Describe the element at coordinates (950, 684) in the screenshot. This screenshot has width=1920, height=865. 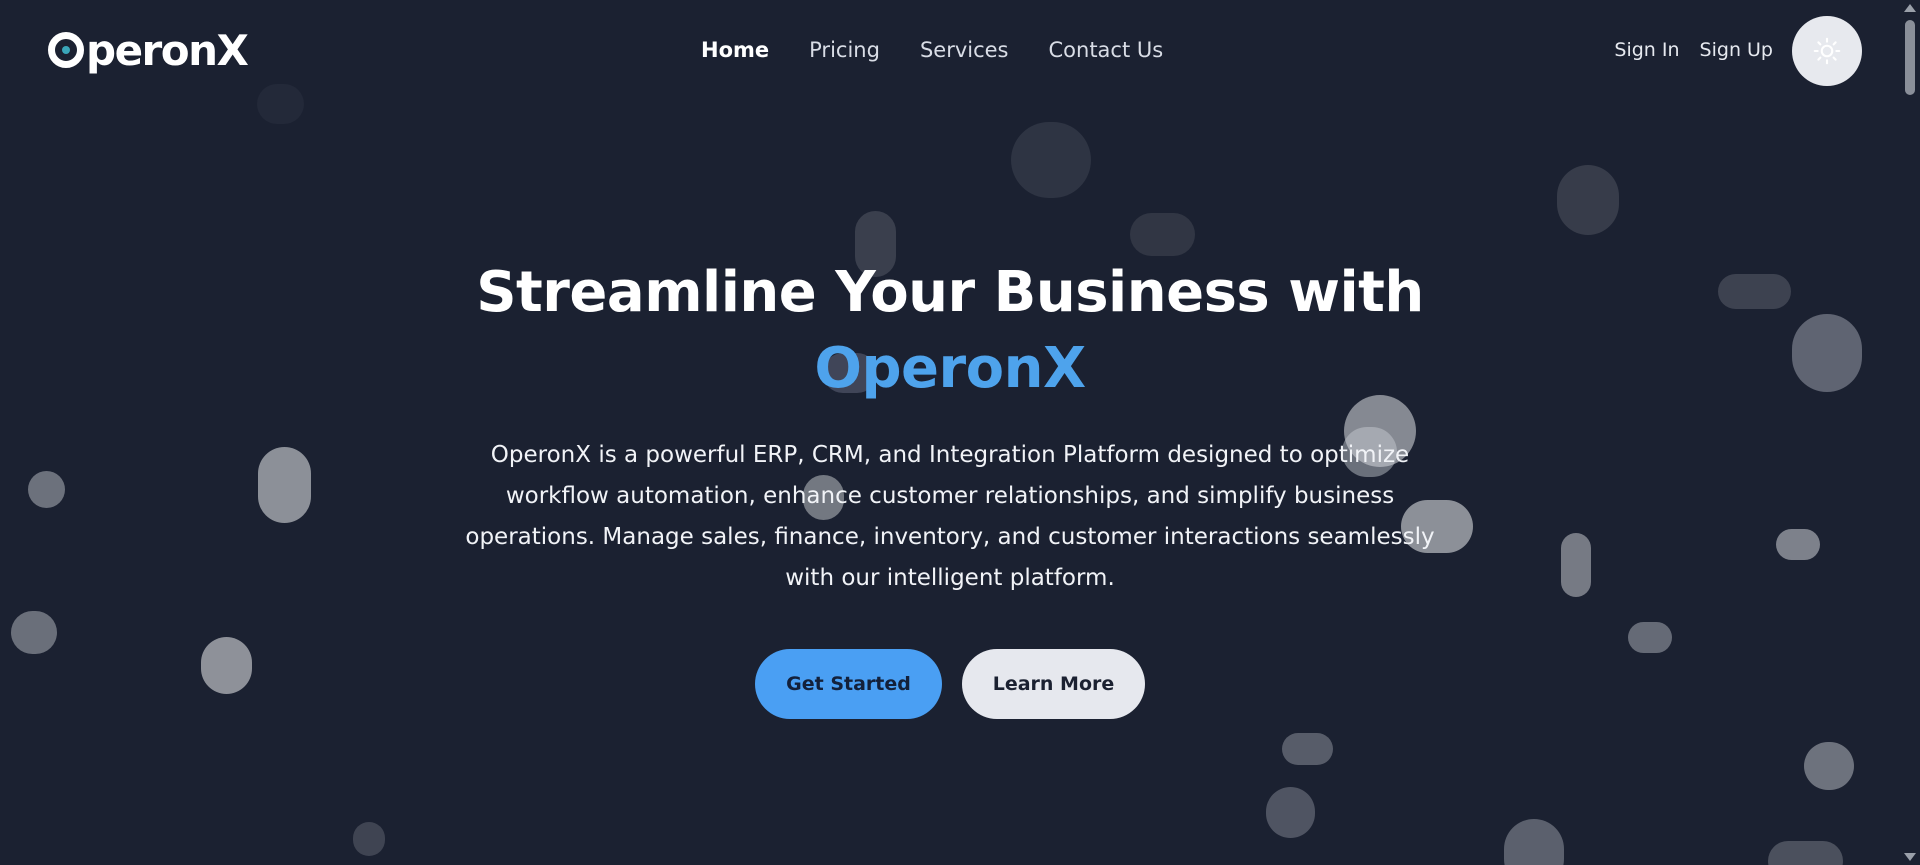
I see `hero-actions: Get Started Learn More` at that location.